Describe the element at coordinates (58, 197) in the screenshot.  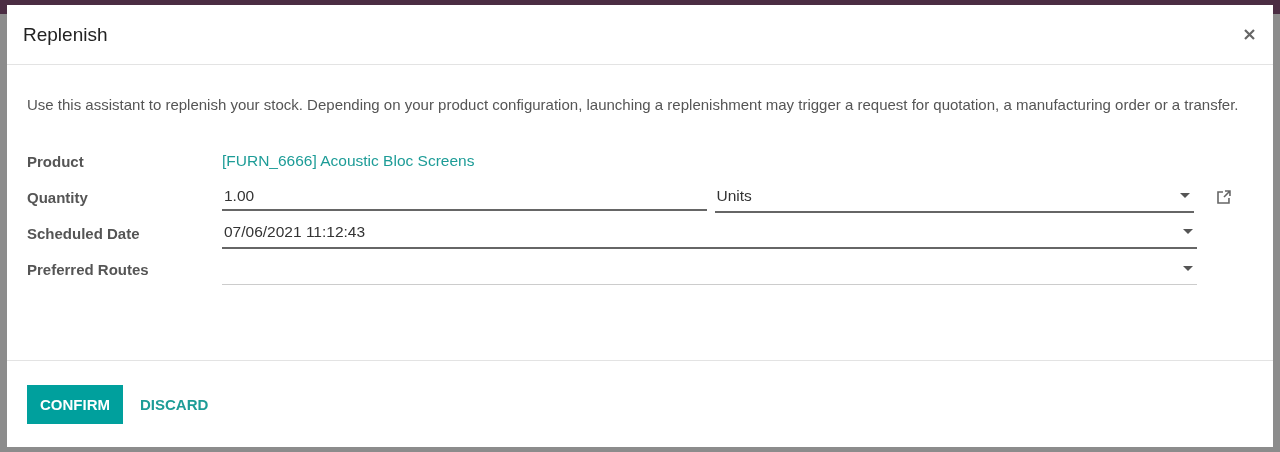
I see `field-label: Quantity` at that location.